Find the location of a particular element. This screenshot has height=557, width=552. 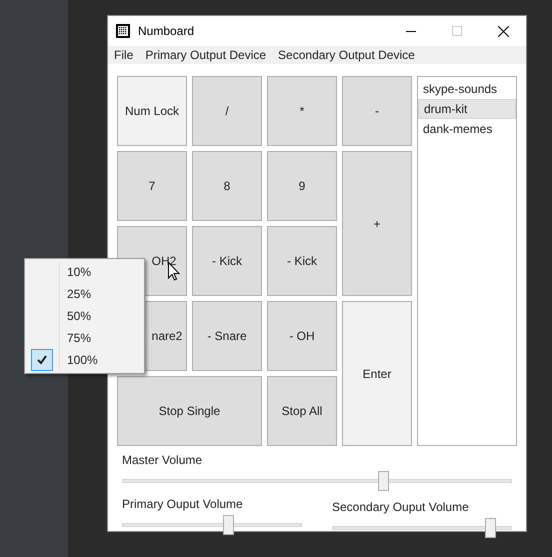

pad-button: 9 is located at coordinates (302, 186).